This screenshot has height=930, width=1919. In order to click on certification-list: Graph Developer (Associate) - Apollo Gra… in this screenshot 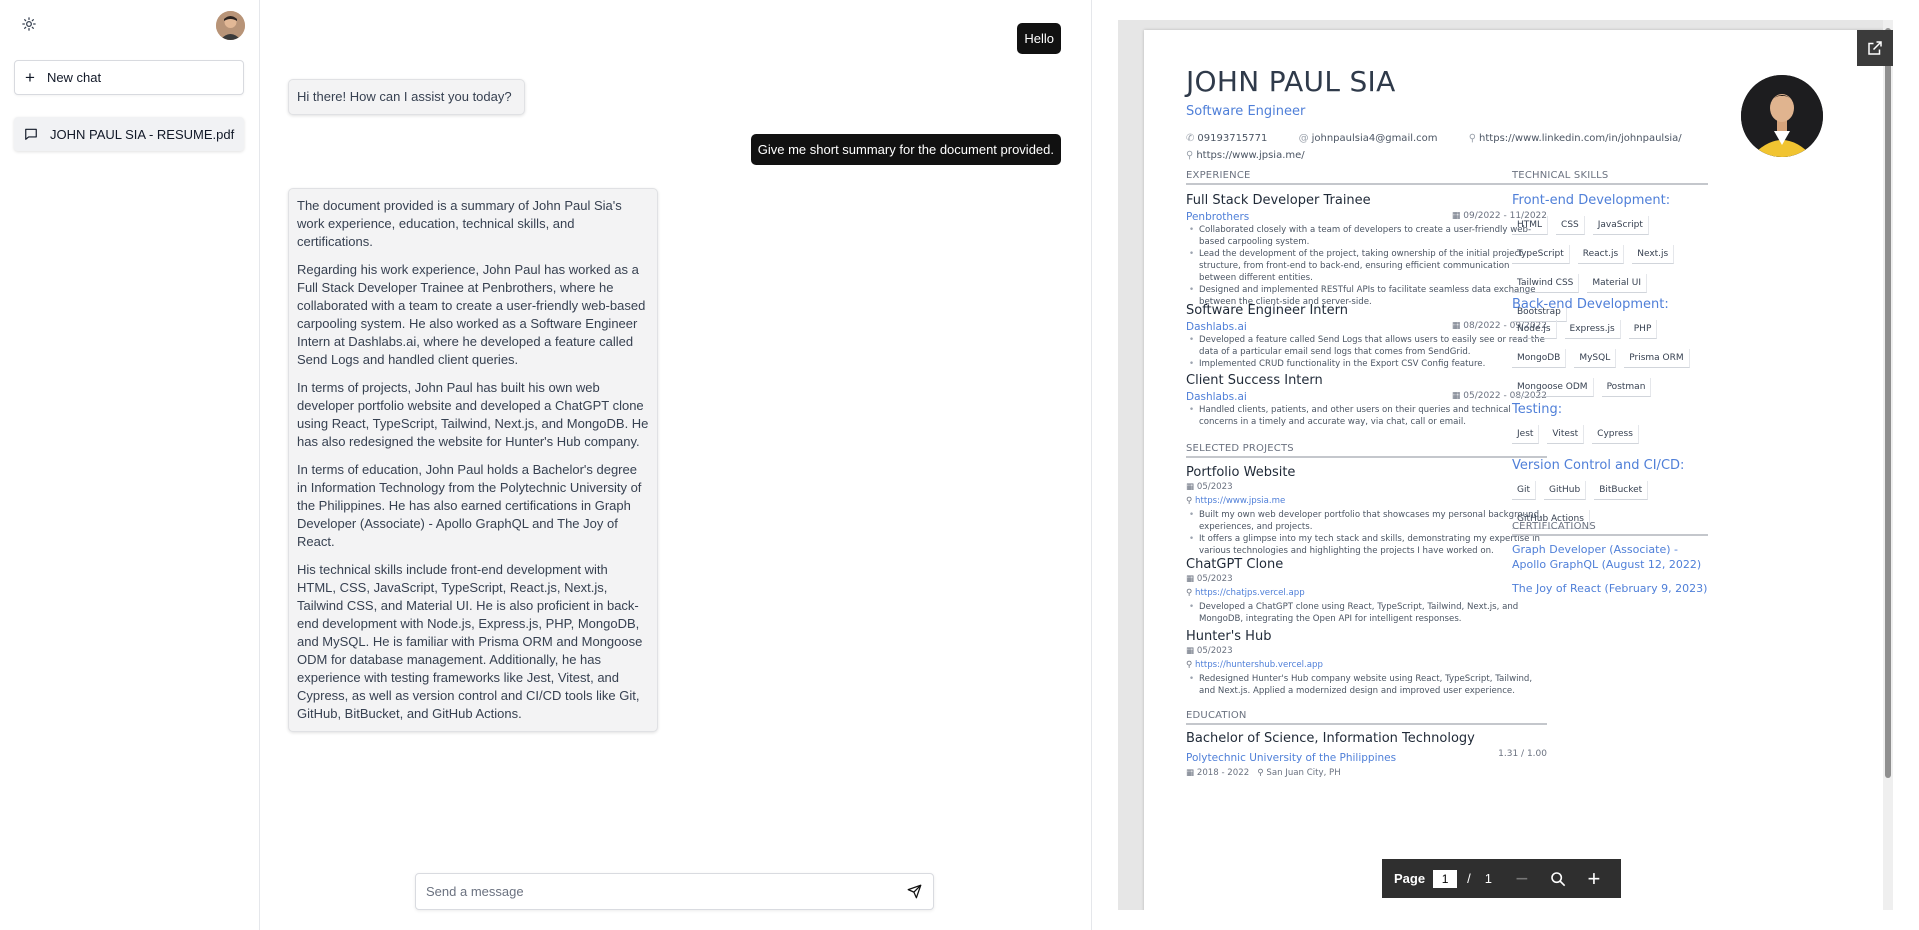, I will do `click(1610, 573)`.